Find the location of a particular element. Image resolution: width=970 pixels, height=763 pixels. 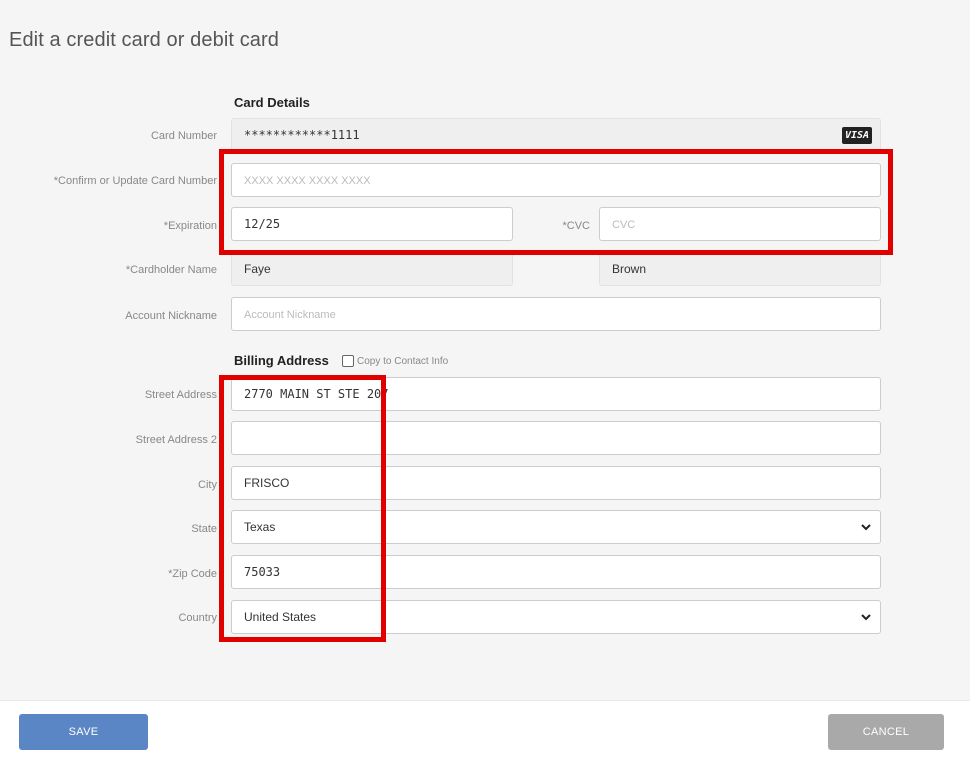

street-address-value: 2770 MAIN ST STE 207 is located at coordinates (316, 394).